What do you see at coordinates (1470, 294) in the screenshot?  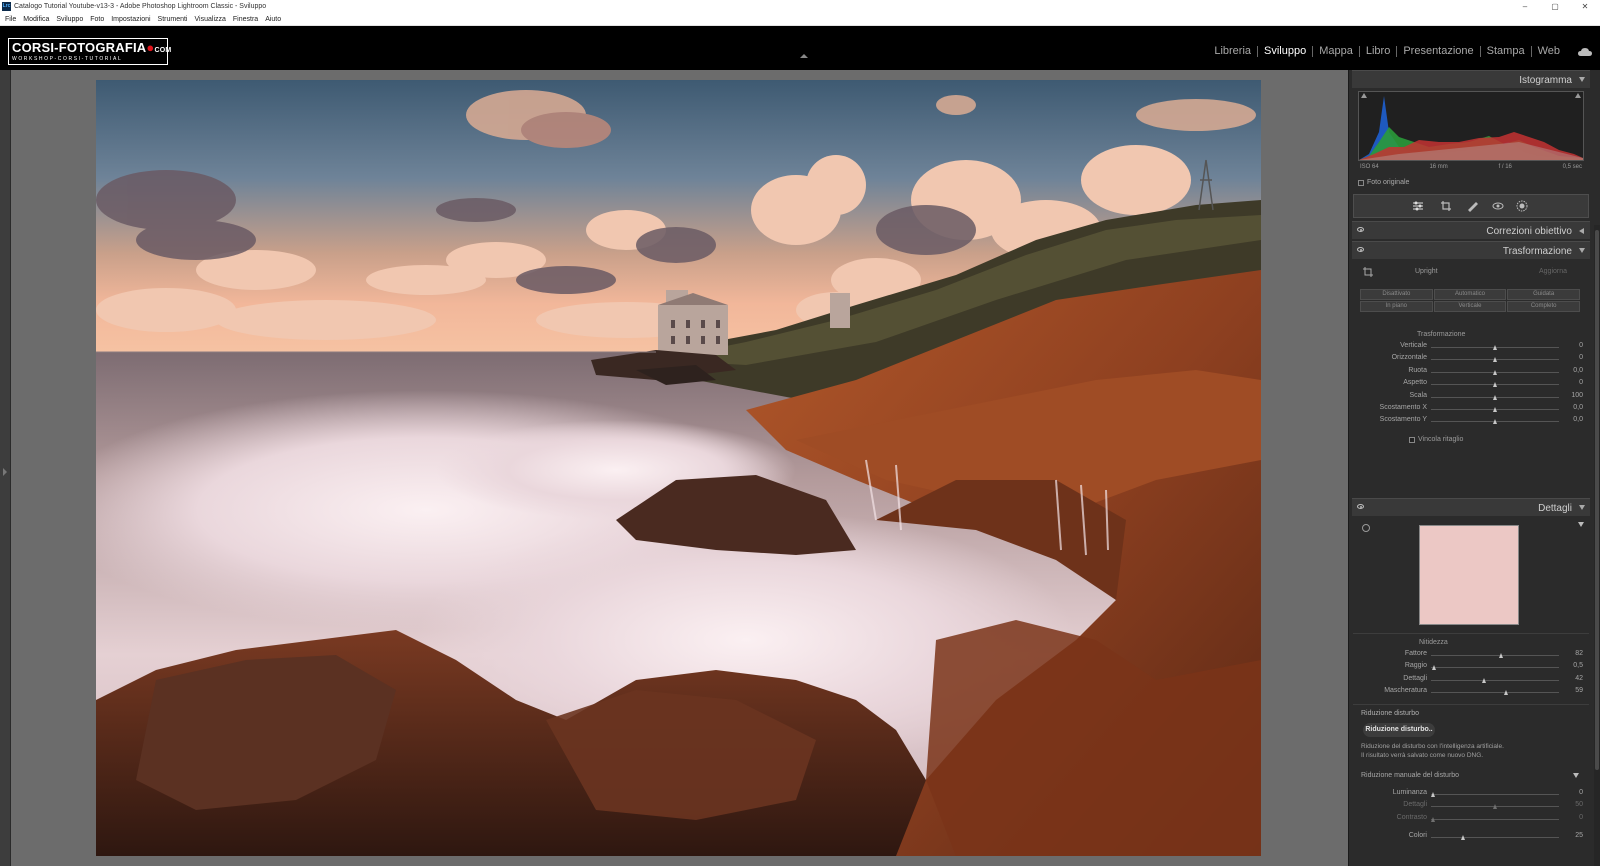 I see `upright-auto-button: Automatico` at bounding box center [1470, 294].